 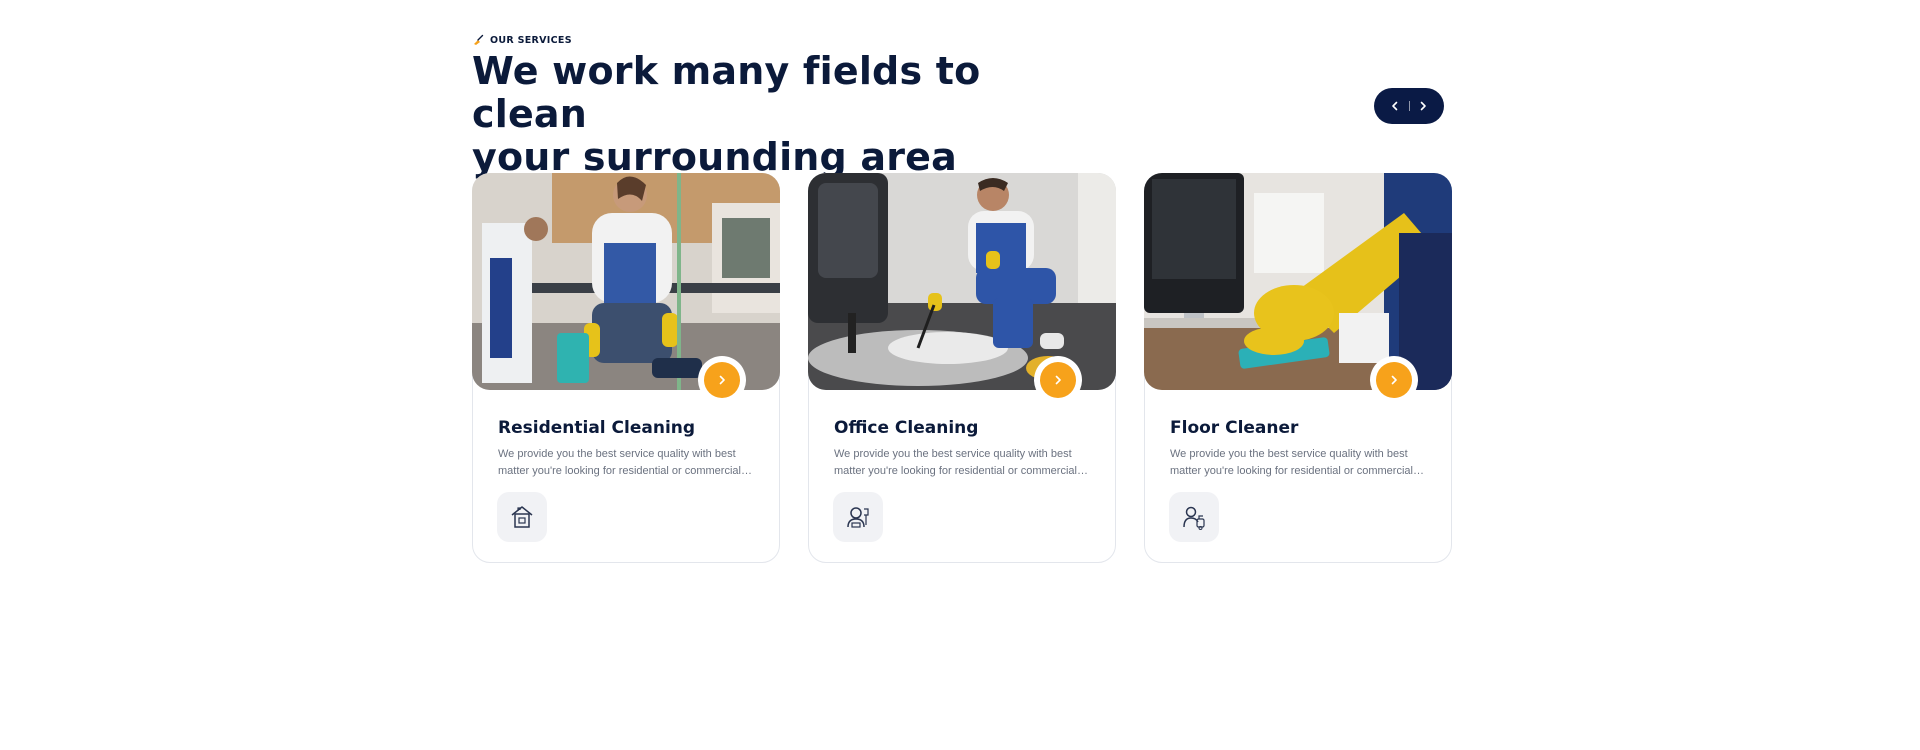 I want to click on cleaner-steam-cleaning-floor-photo, so click(x=962, y=281).